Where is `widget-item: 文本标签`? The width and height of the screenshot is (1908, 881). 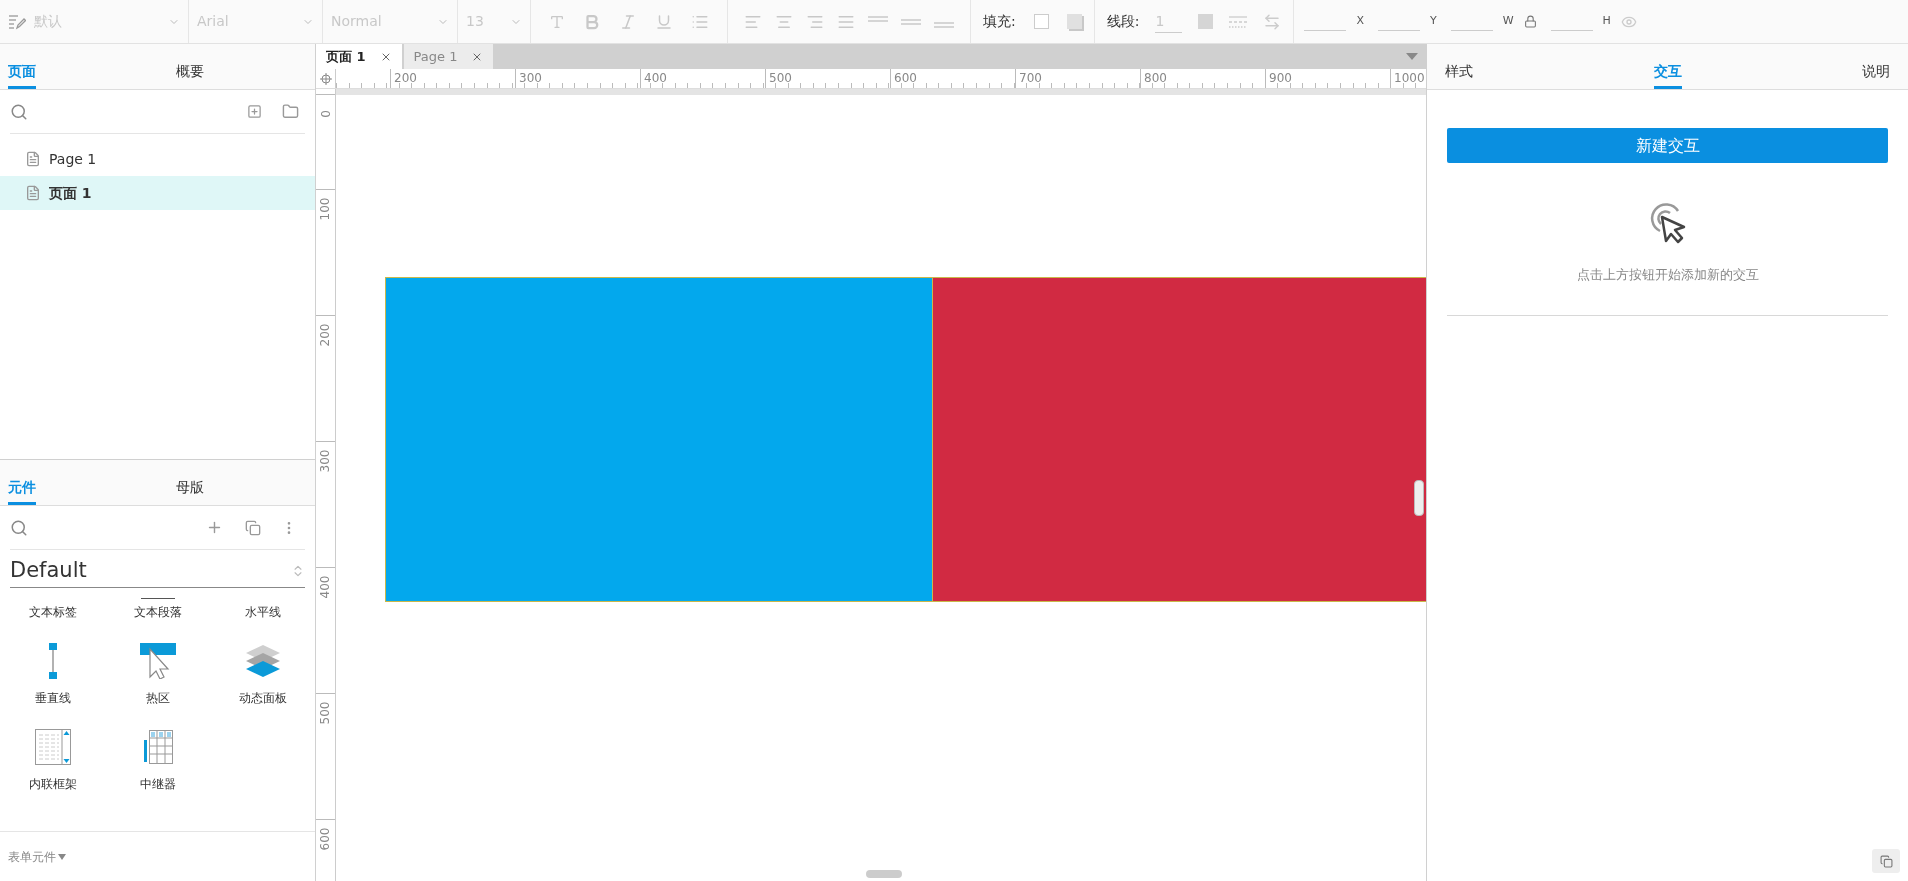 widget-item: 文本标签 is located at coordinates (52, 609).